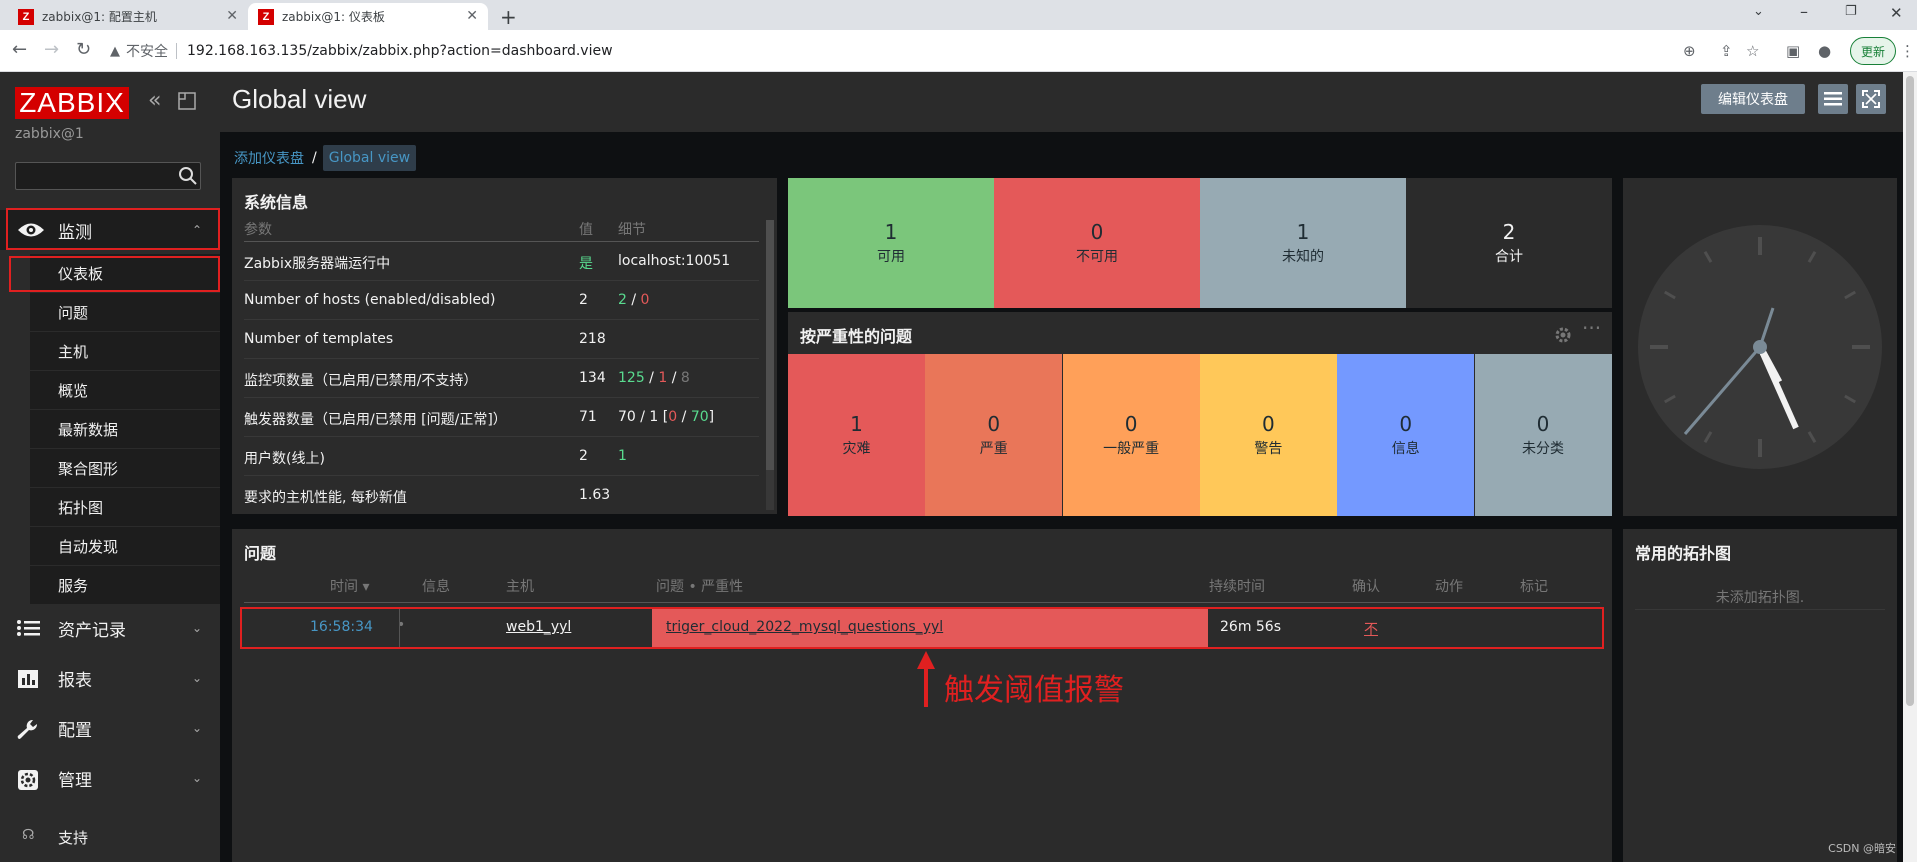 Image resolution: width=1917 pixels, height=862 pixels. What do you see at coordinates (83, 50) in the screenshot?
I see `reload-icon: ↻` at bounding box center [83, 50].